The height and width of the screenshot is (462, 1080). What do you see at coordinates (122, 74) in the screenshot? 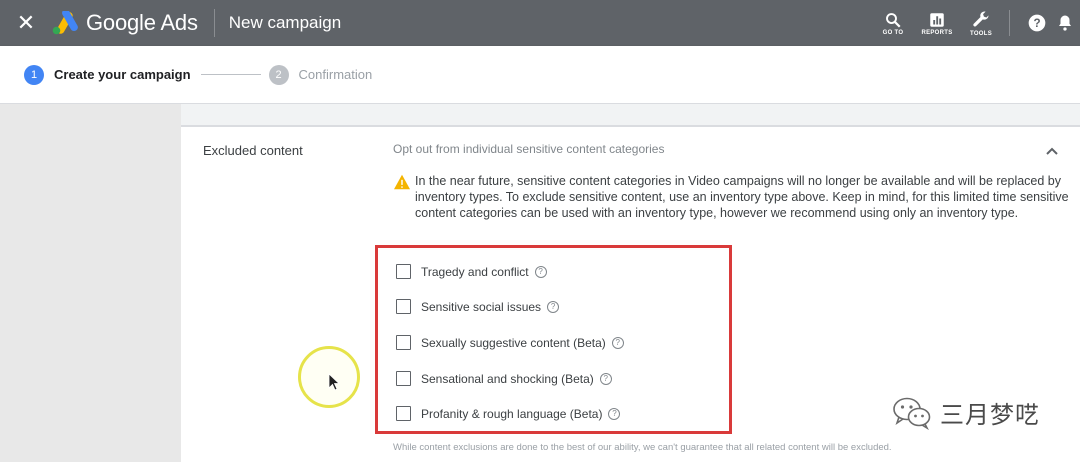
I see `step-label: Create your campaign` at bounding box center [122, 74].